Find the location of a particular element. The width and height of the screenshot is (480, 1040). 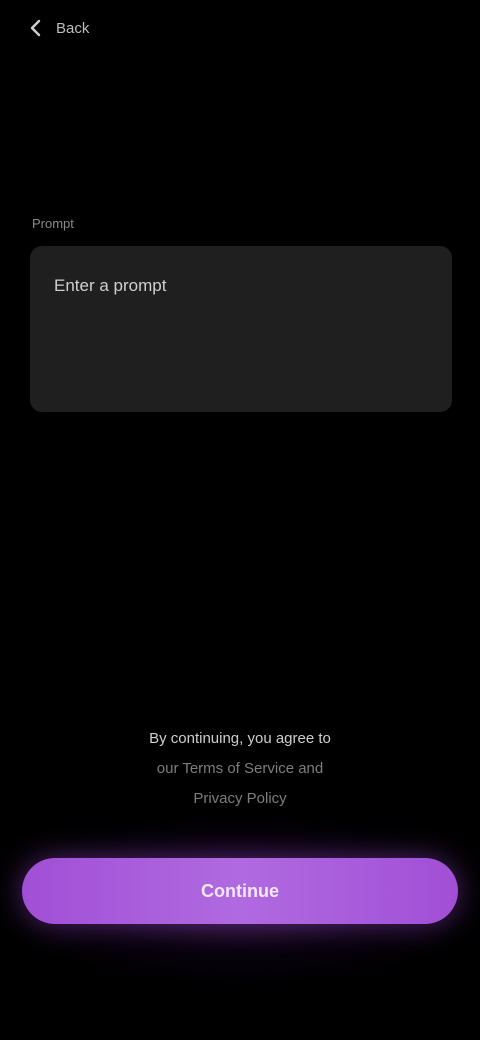

terms-line-2: our Terms of Service and is located at coordinates (240, 769).